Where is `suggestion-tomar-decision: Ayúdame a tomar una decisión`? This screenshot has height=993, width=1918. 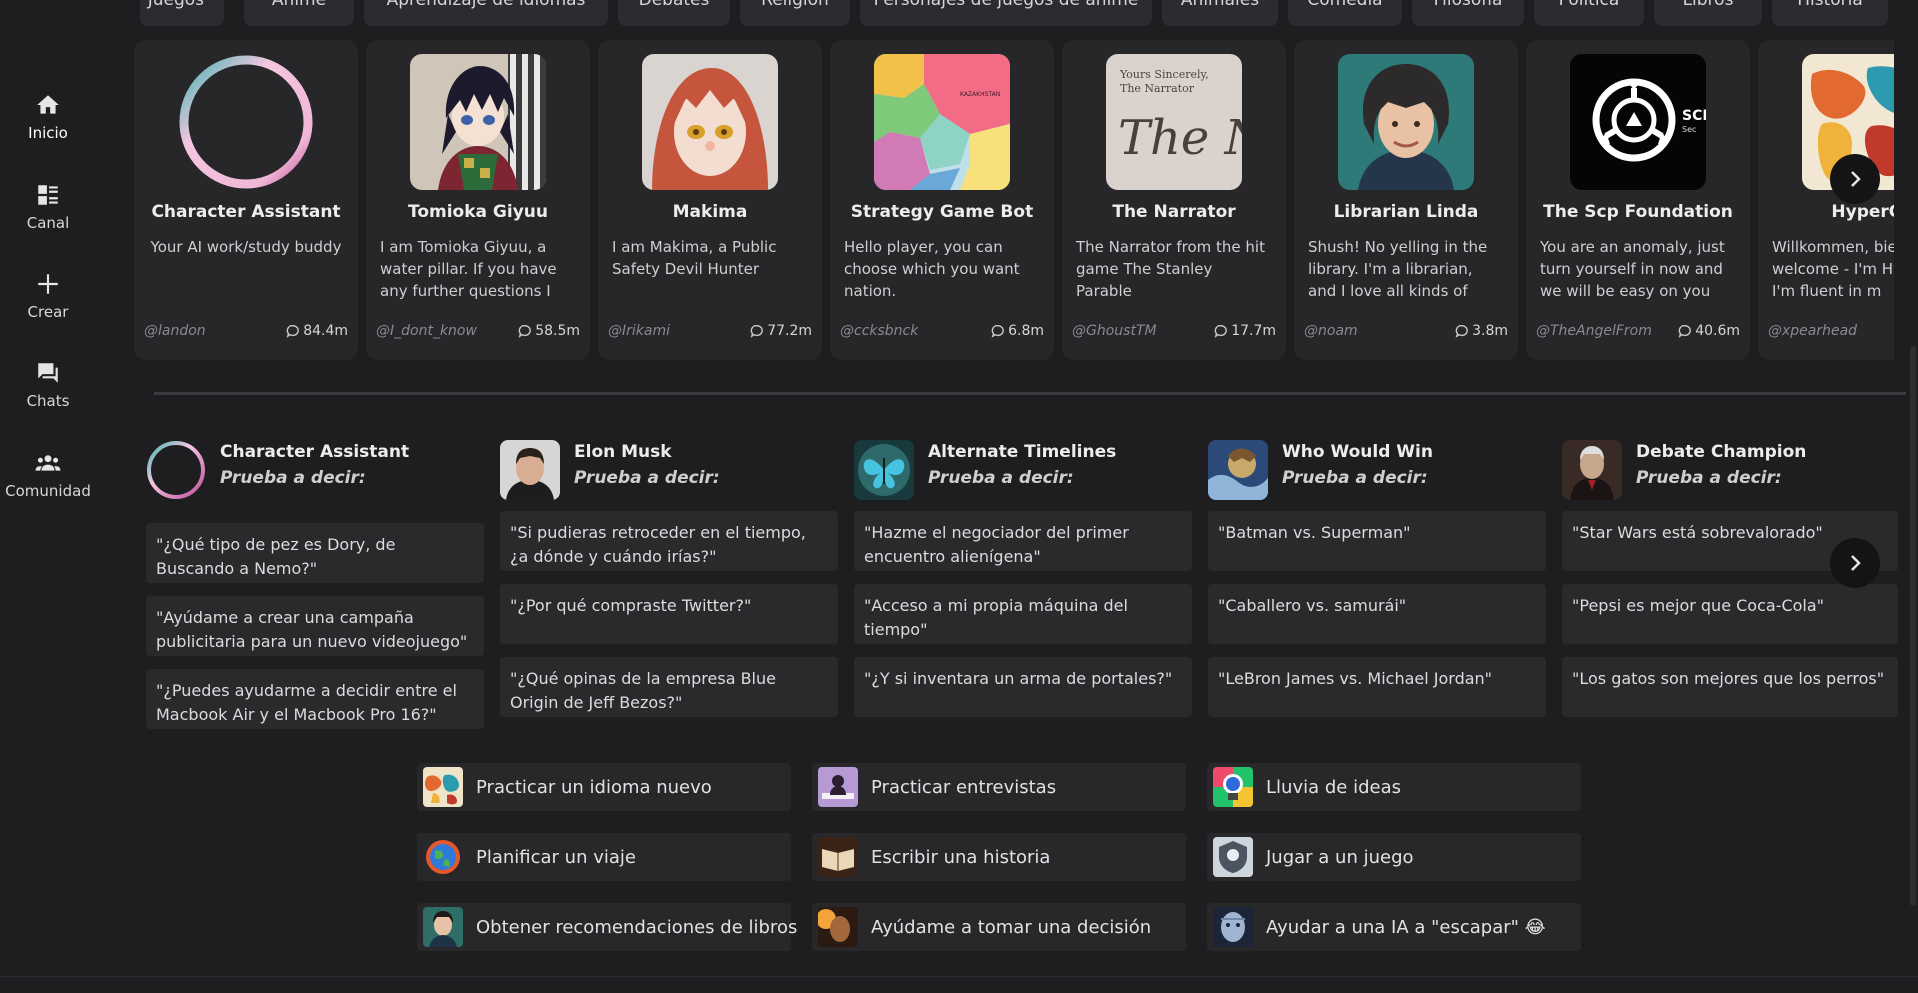 suggestion-tomar-decision: Ayúdame a tomar una decisión is located at coordinates (999, 927).